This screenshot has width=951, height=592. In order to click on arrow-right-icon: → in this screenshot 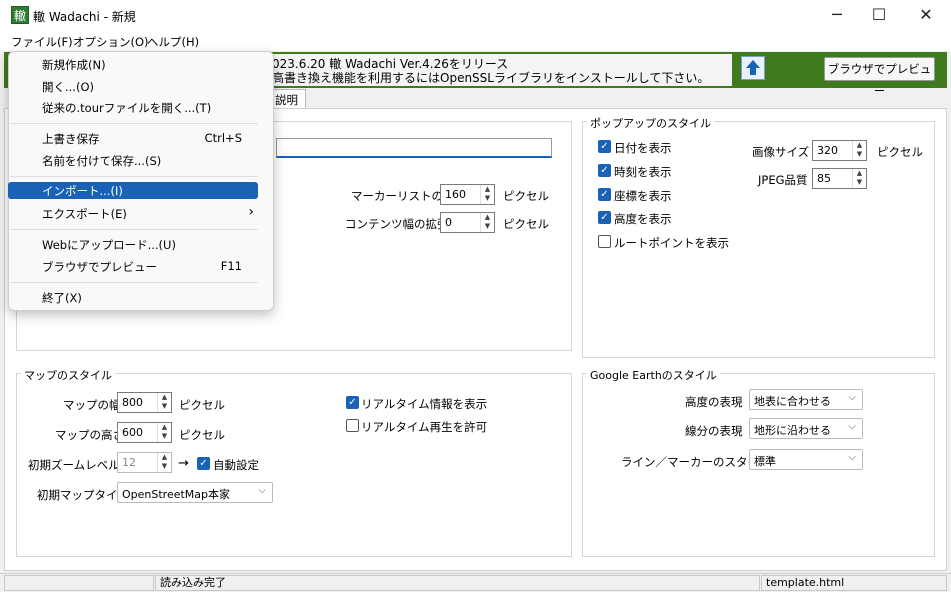, I will do `click(183, 463)`.